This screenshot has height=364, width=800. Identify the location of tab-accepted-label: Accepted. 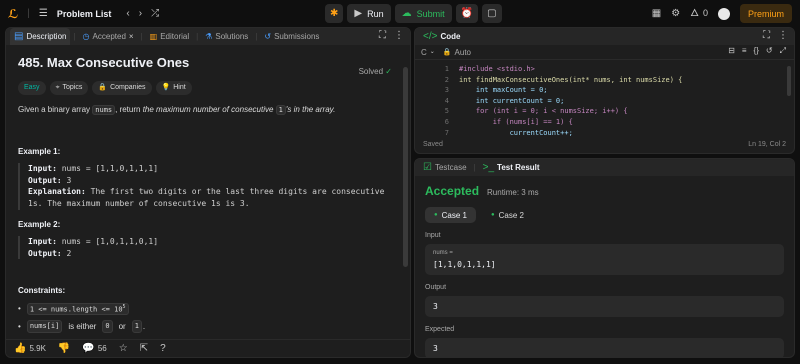
(109, 36).